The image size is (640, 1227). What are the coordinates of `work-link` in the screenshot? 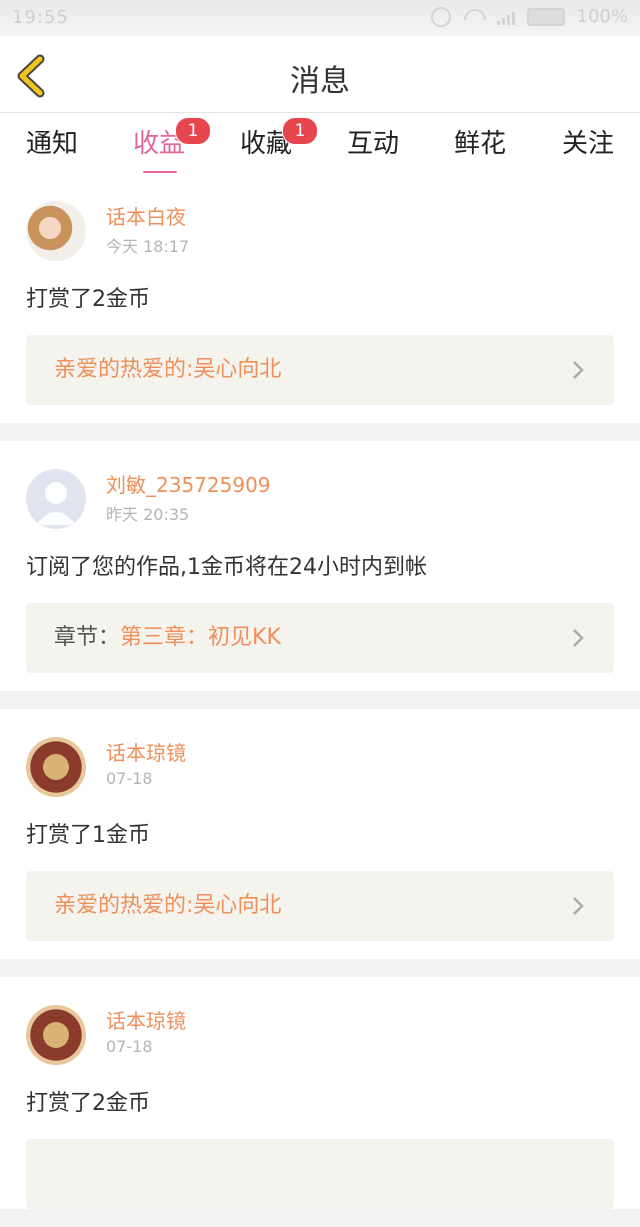 It's located at (320, 1174).